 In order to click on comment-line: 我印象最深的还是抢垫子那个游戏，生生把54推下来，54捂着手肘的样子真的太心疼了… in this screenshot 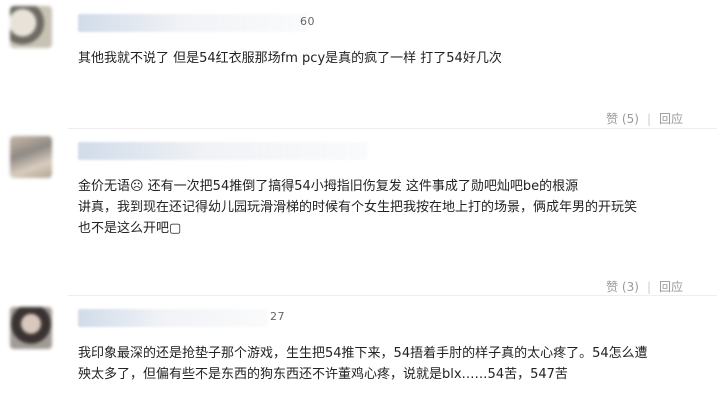, I will do `click(363, 353)`.